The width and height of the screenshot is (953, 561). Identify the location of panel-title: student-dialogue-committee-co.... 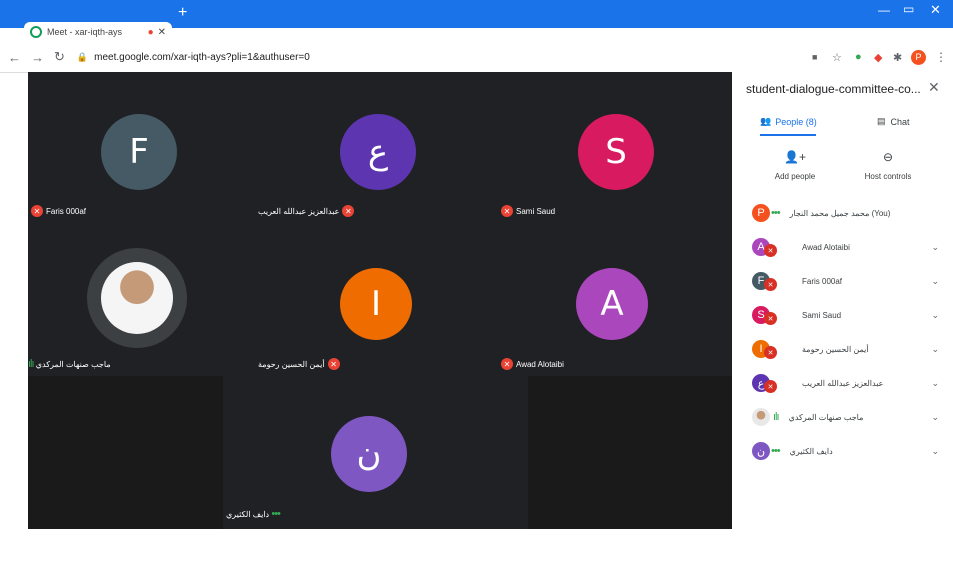
(833, 89).